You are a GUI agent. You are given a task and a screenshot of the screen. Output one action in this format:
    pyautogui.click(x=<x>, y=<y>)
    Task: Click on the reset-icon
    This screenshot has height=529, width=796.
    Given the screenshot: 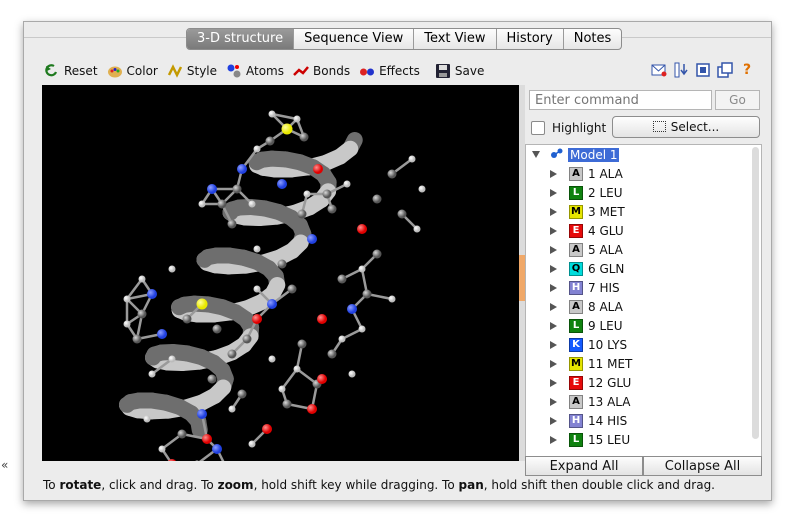 What is the action you would take?
    pyautogui.click(x=52, y=71)
    